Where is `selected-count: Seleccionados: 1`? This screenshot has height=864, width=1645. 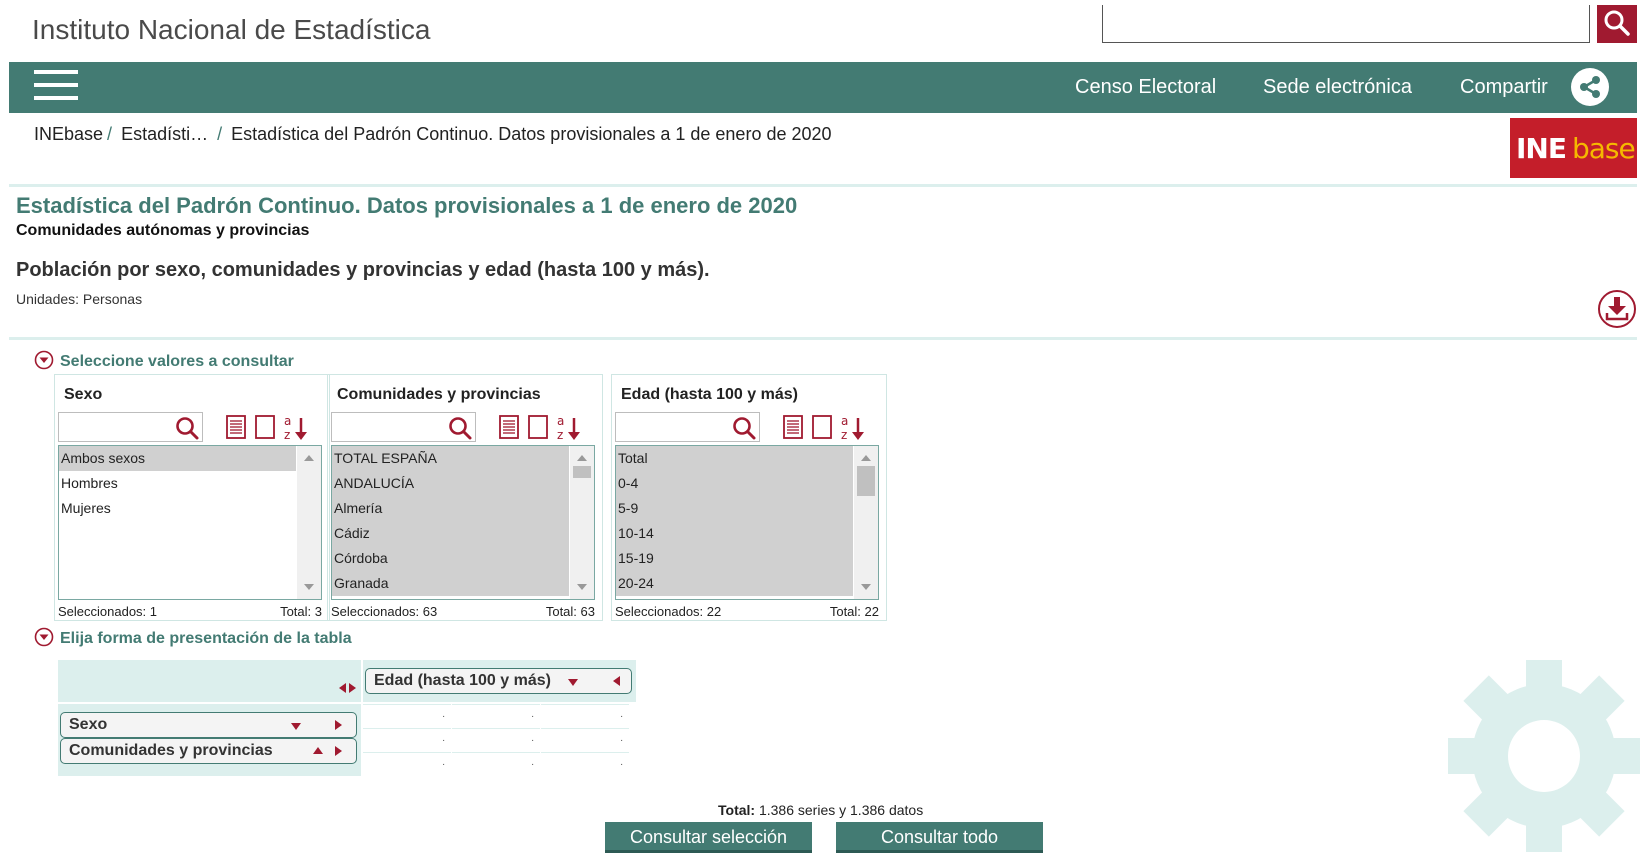 selected-count: Seleccionados: 1 is located at coordinates (108, 611).